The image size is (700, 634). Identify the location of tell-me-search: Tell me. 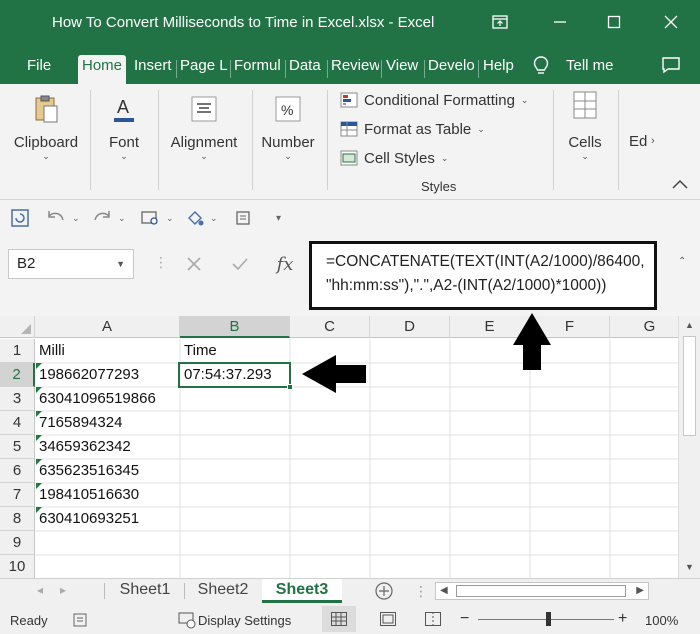
(590, 69).